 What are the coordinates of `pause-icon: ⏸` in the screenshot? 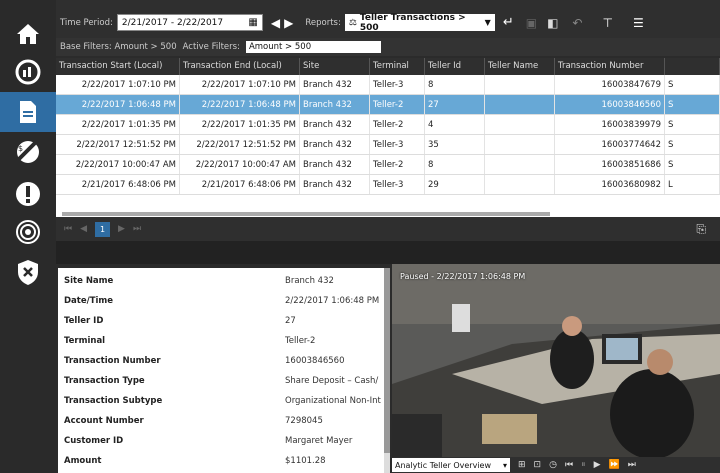 It's located at (583, 465).